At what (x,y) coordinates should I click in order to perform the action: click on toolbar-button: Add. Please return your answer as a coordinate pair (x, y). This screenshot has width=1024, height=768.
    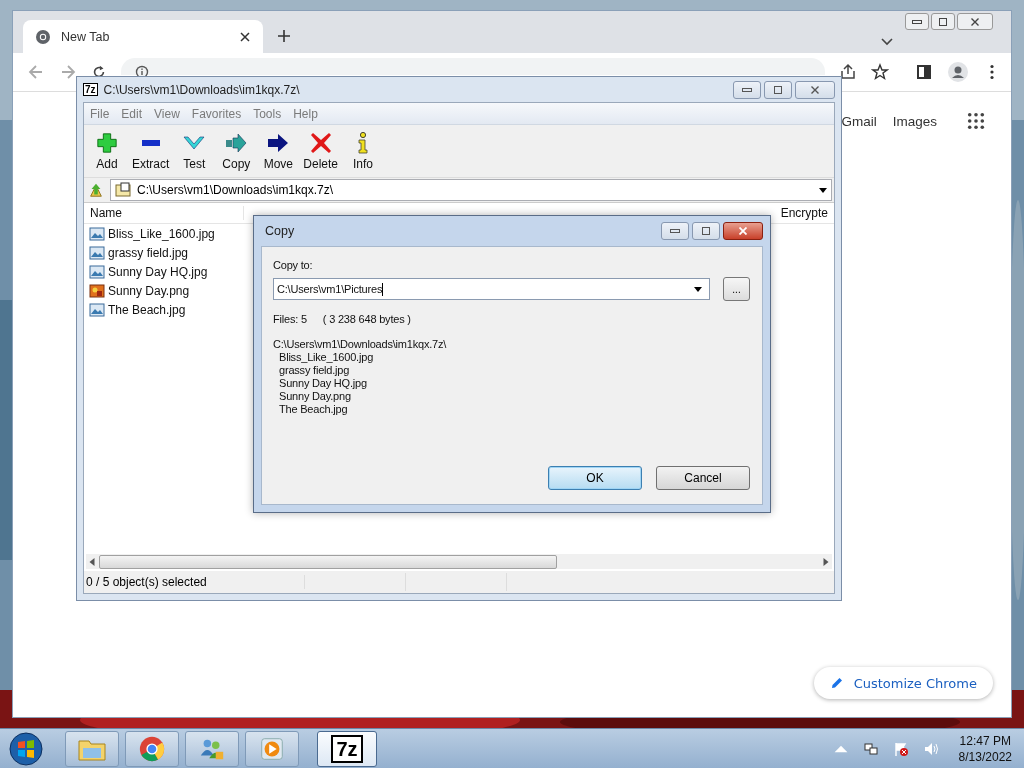
    Looking at the image, I should click on (107, 151).